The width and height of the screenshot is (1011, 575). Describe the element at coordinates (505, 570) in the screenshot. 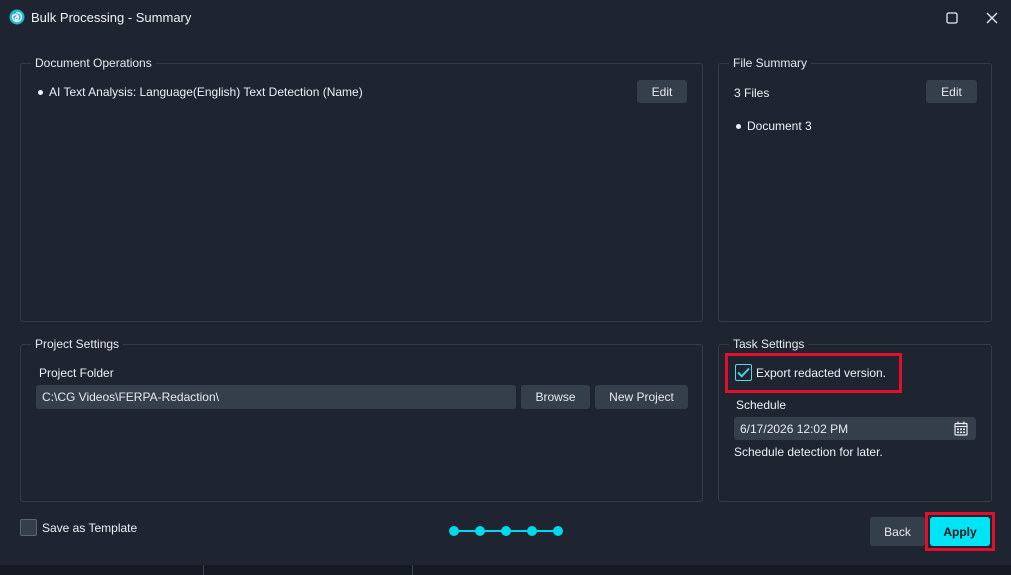

I see `bottom-strip` at that location.